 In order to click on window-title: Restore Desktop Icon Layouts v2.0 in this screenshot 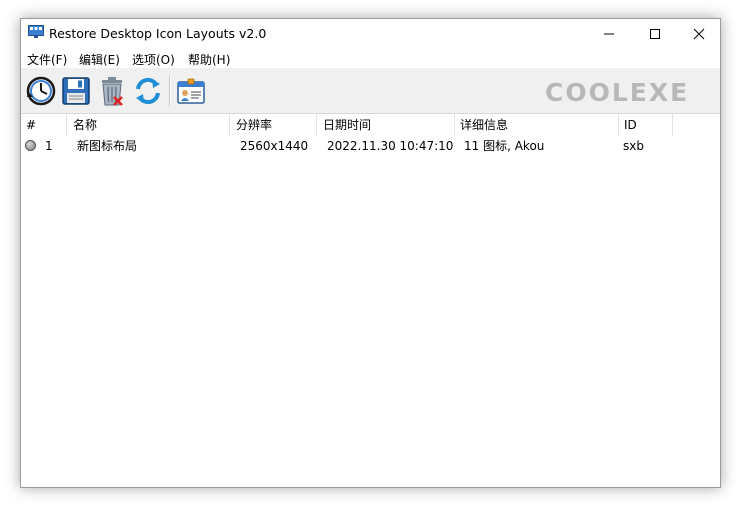, I will do `click(158, 33)`.